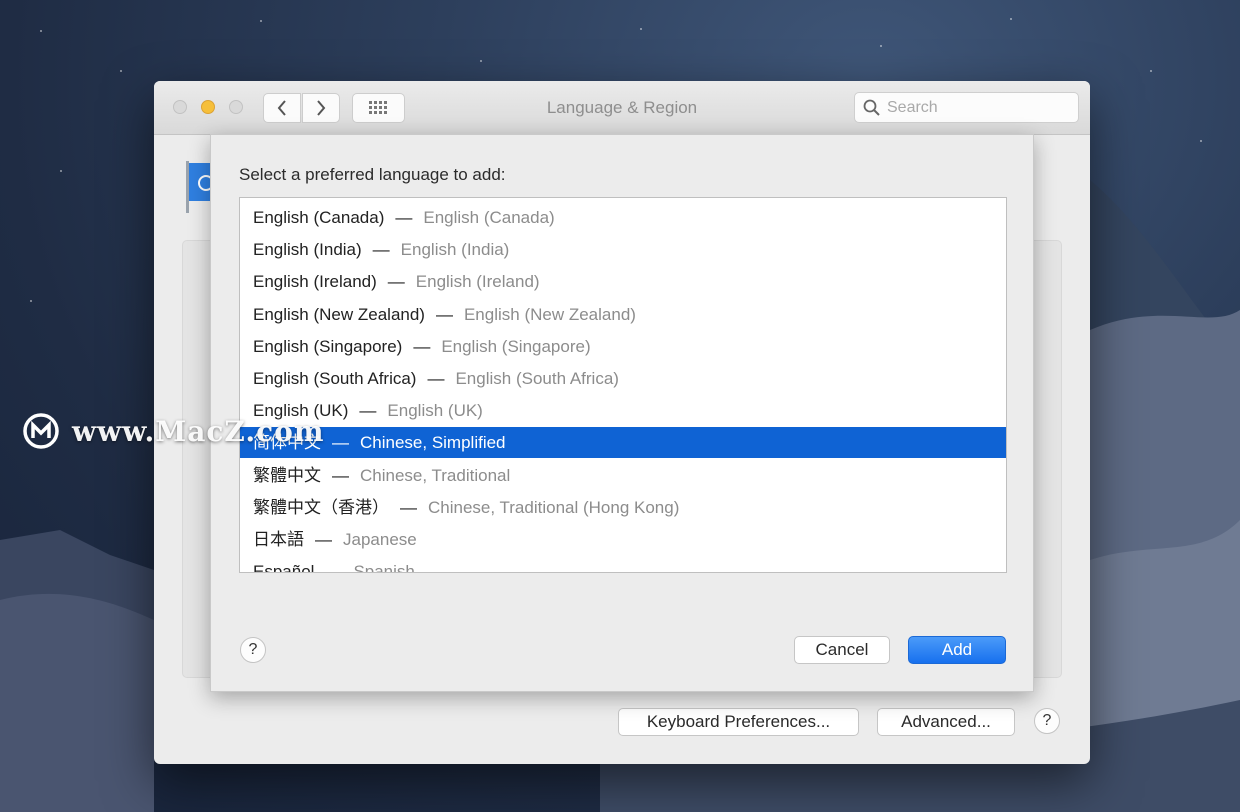  I want to click on sheet-prompt: Select a preferred language to add:, so click(372, 174).